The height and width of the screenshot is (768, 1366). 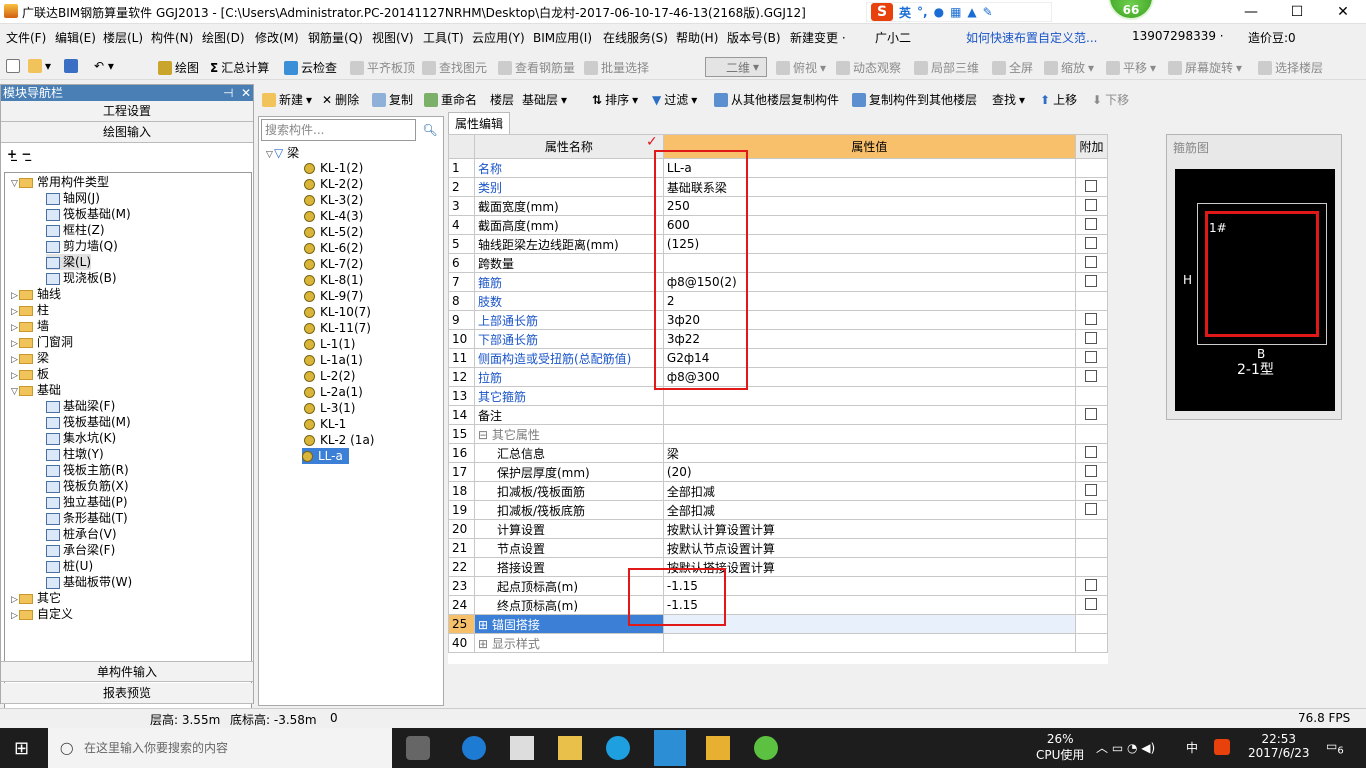 I want to click on menu-edit: 编辑(E), so click(x=75, y=37).